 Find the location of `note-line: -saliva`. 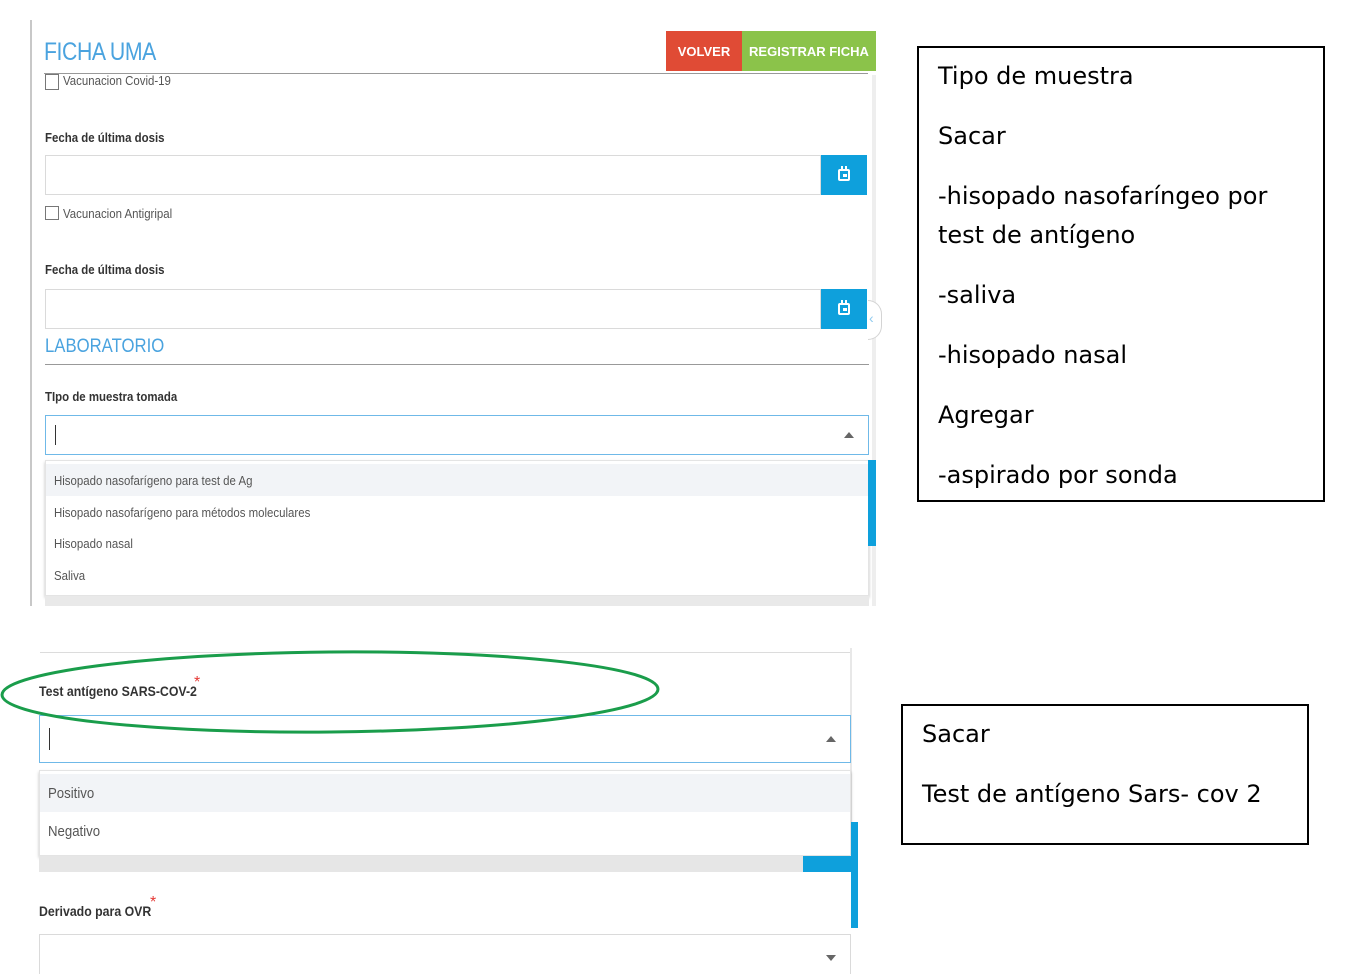

note-line: -saliva is located at coordinates (977, 295).